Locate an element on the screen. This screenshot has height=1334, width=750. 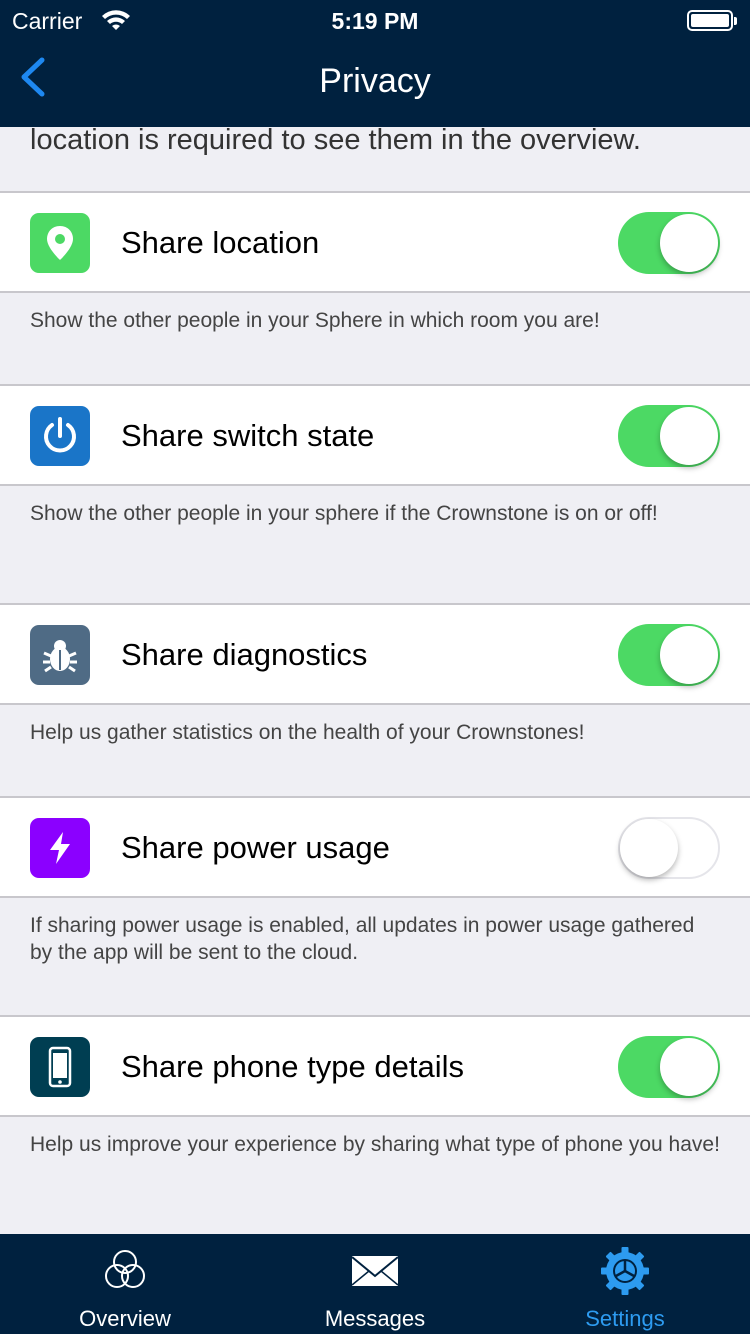
share-location-toggle is located at coordinates (669, 243).